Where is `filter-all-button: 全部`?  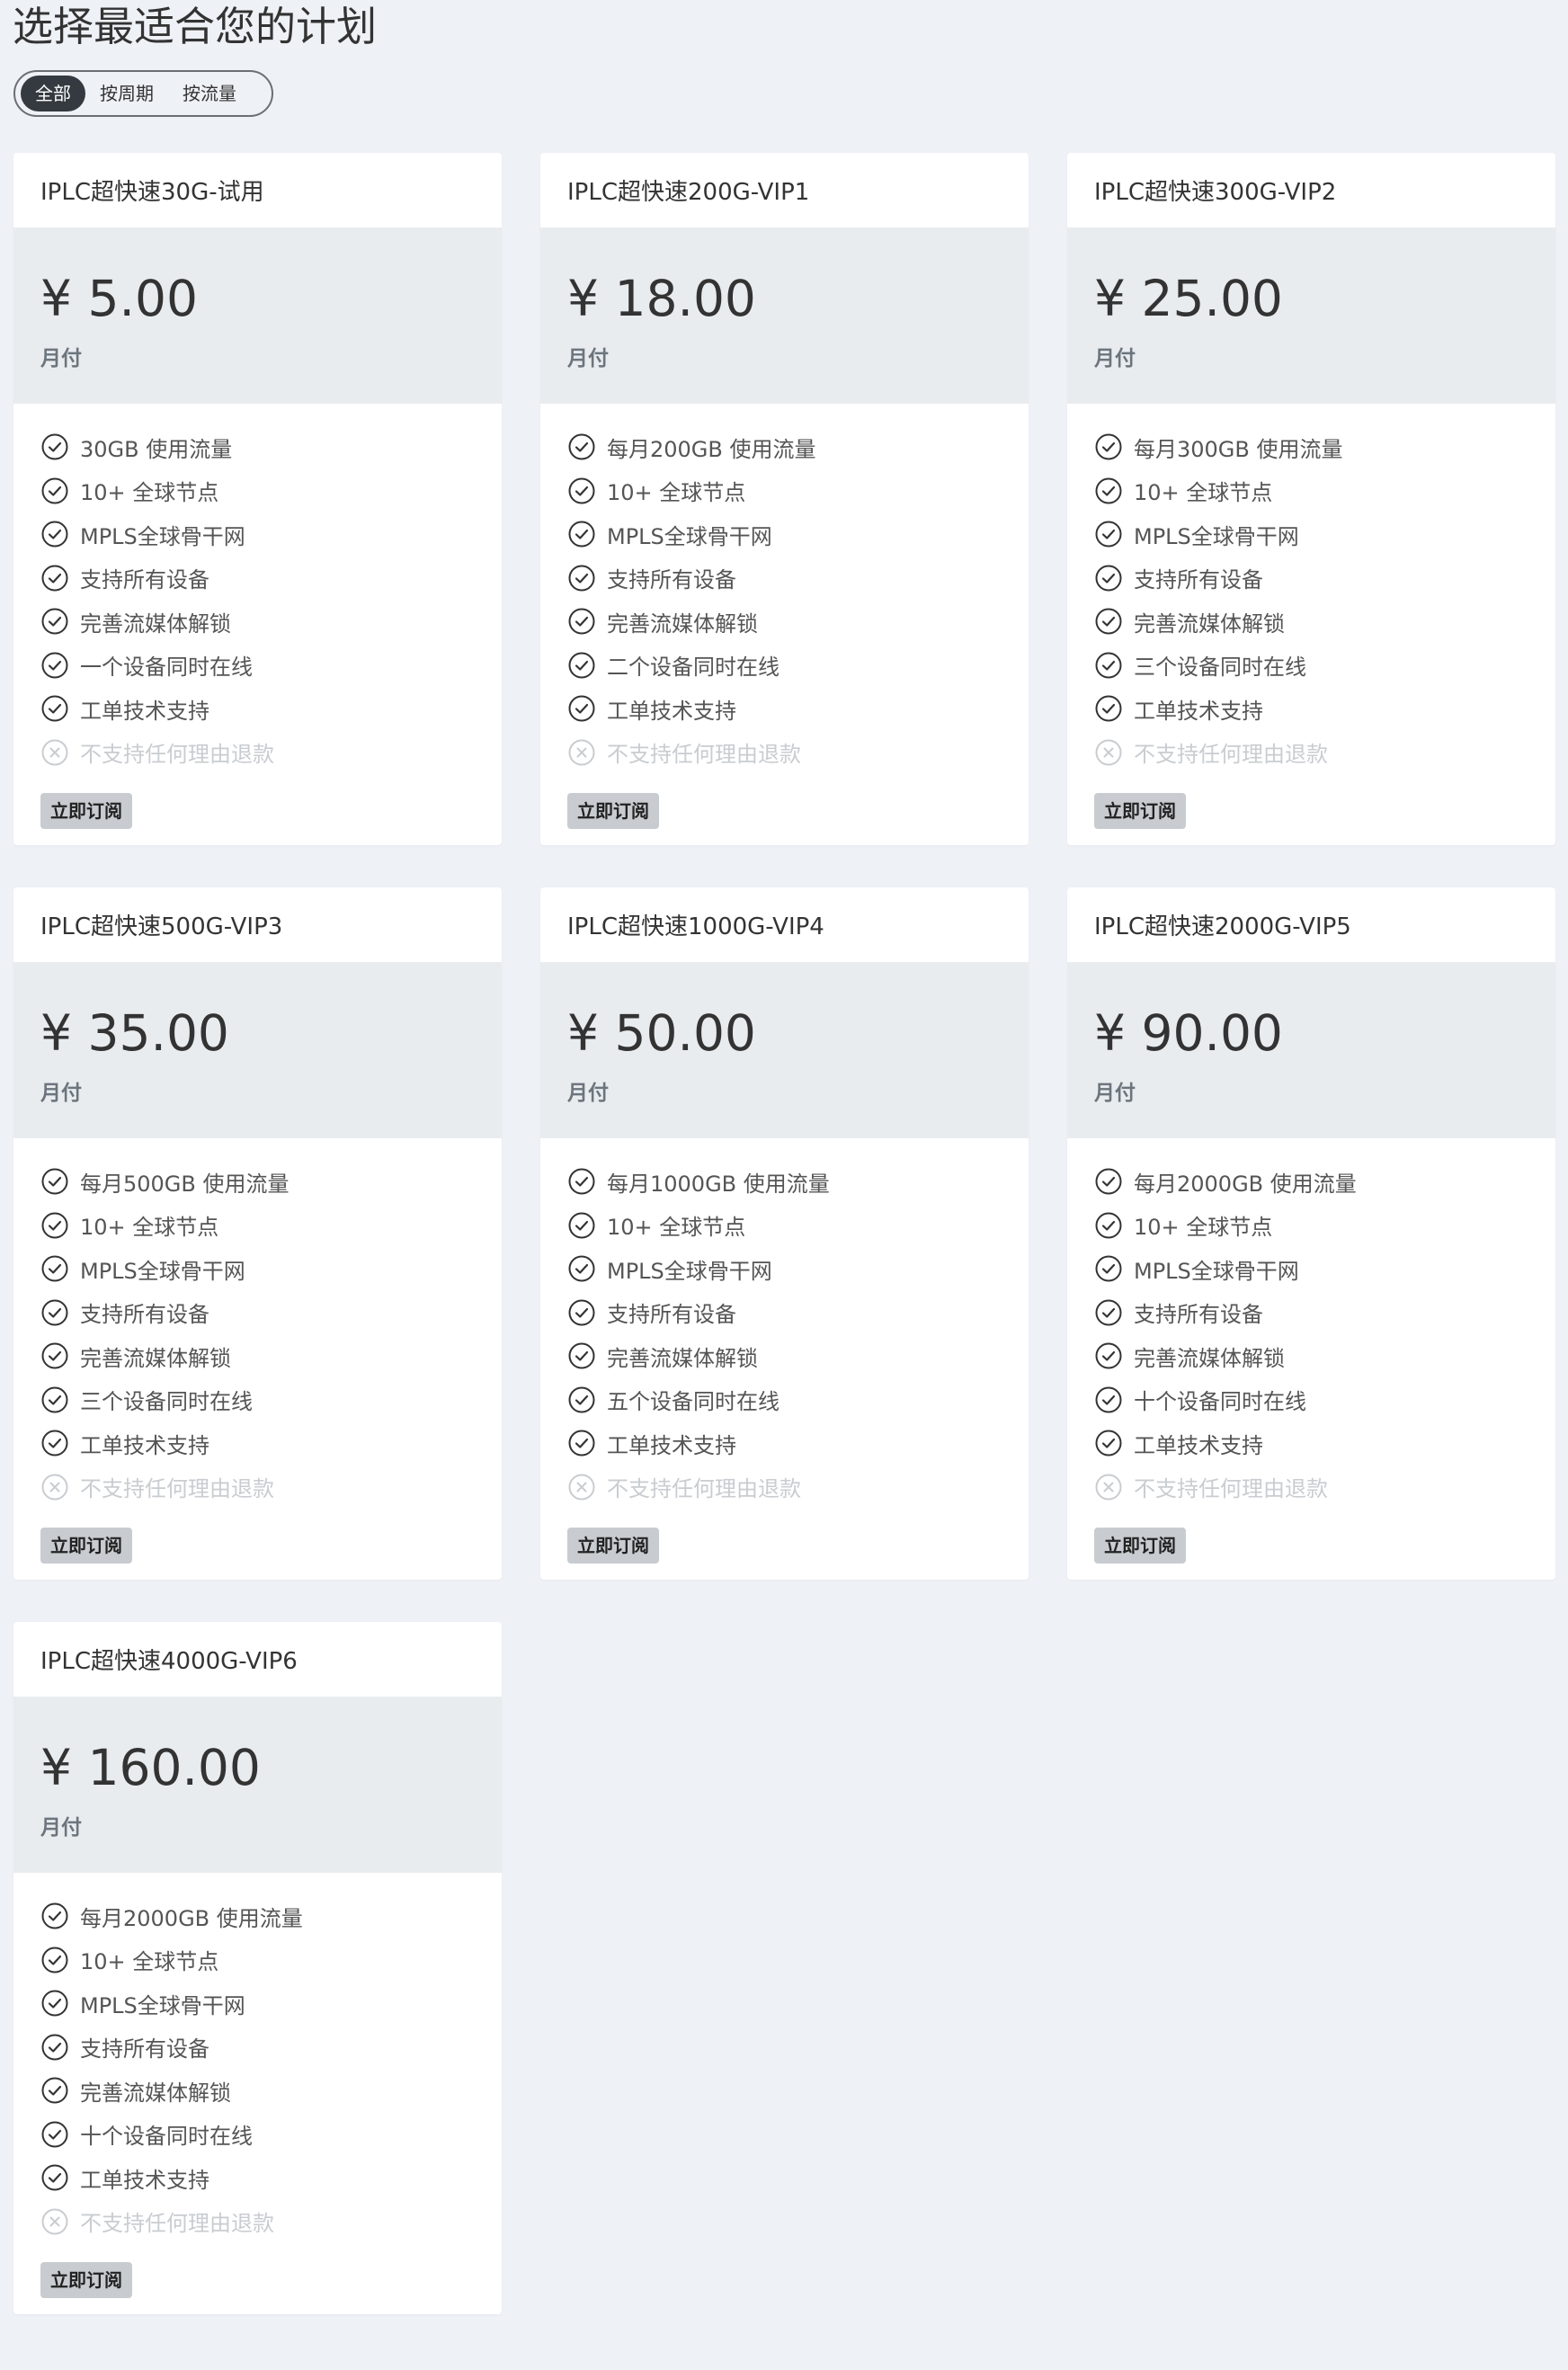 filter-all-button: 全部 is located at coordinates (53, 93).